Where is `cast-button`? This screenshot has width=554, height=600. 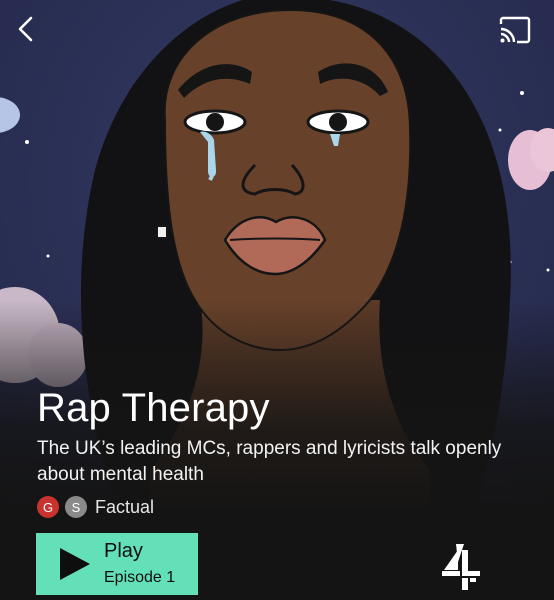
cast-button is located at coordinates (515, 30).